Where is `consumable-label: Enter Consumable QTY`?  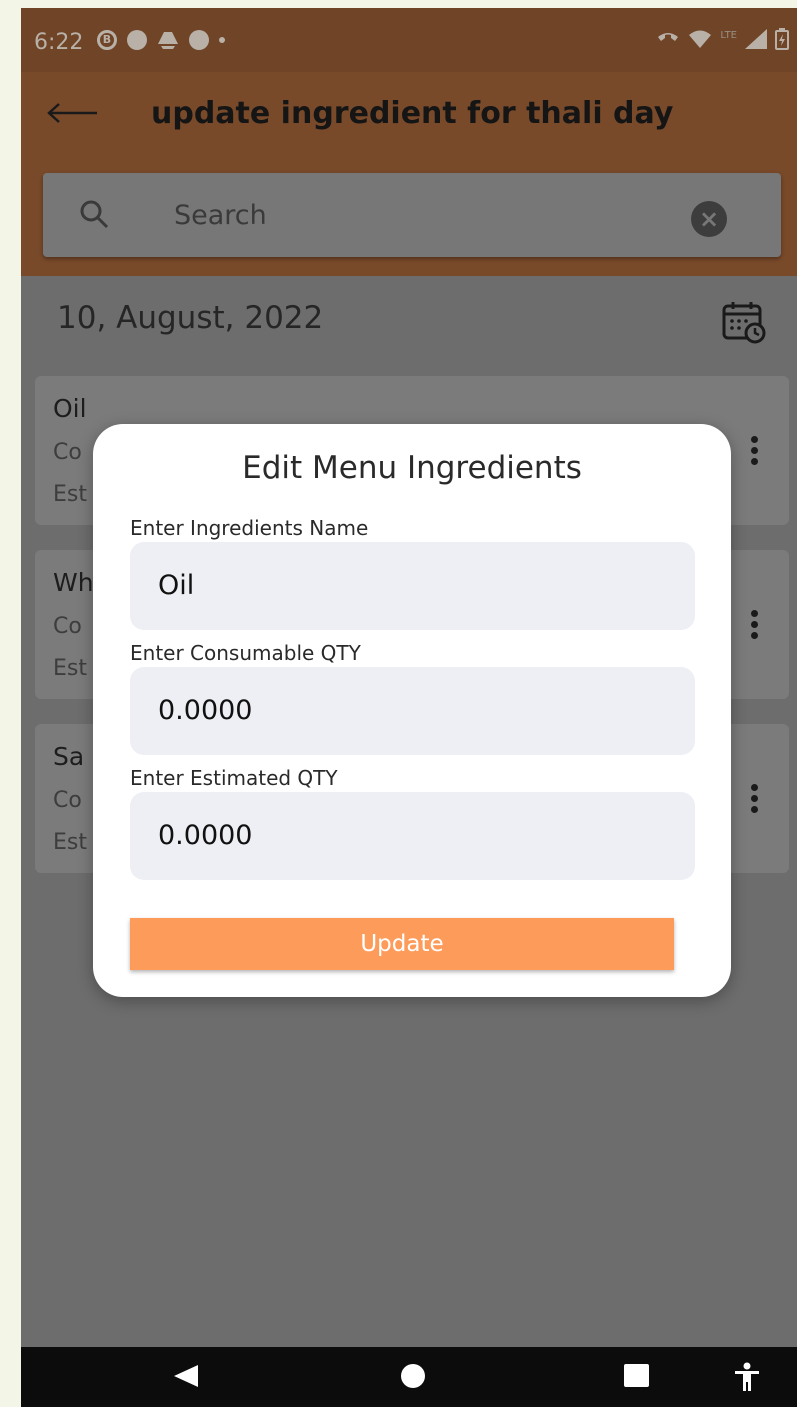
consumable-label: Enter Consumable QTY is located at coordinates (245, 653).